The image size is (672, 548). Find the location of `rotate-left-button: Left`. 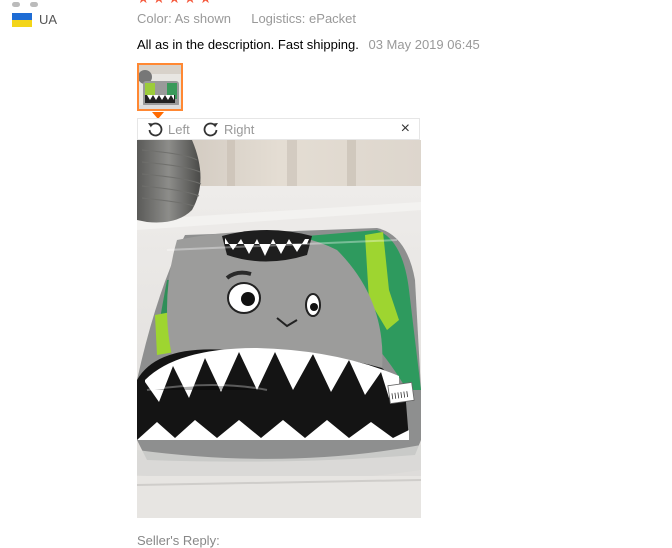

rotate-left-button: Left is located at coordinates (168, 129).